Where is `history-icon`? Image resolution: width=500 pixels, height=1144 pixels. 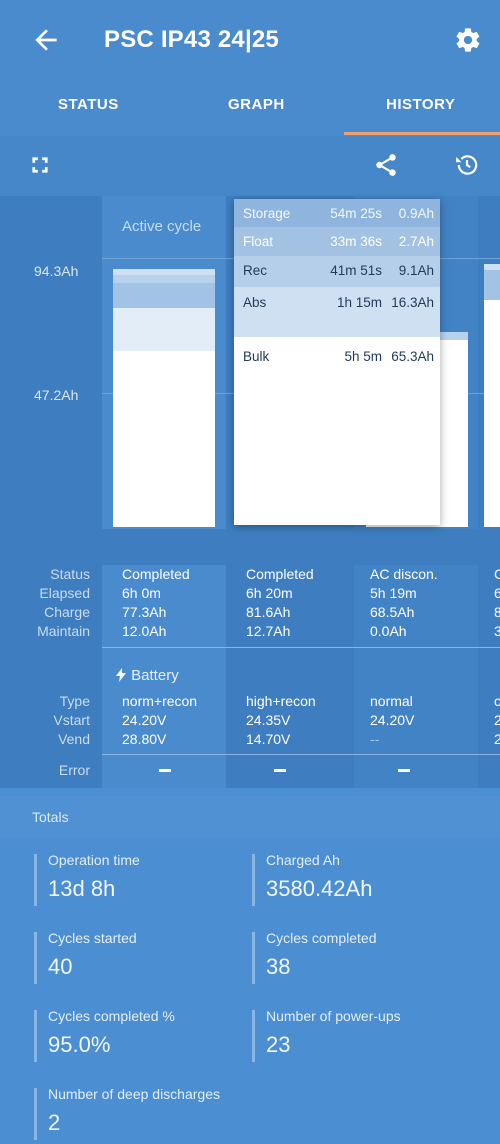
history-icon is located at coordinates (467, 165).